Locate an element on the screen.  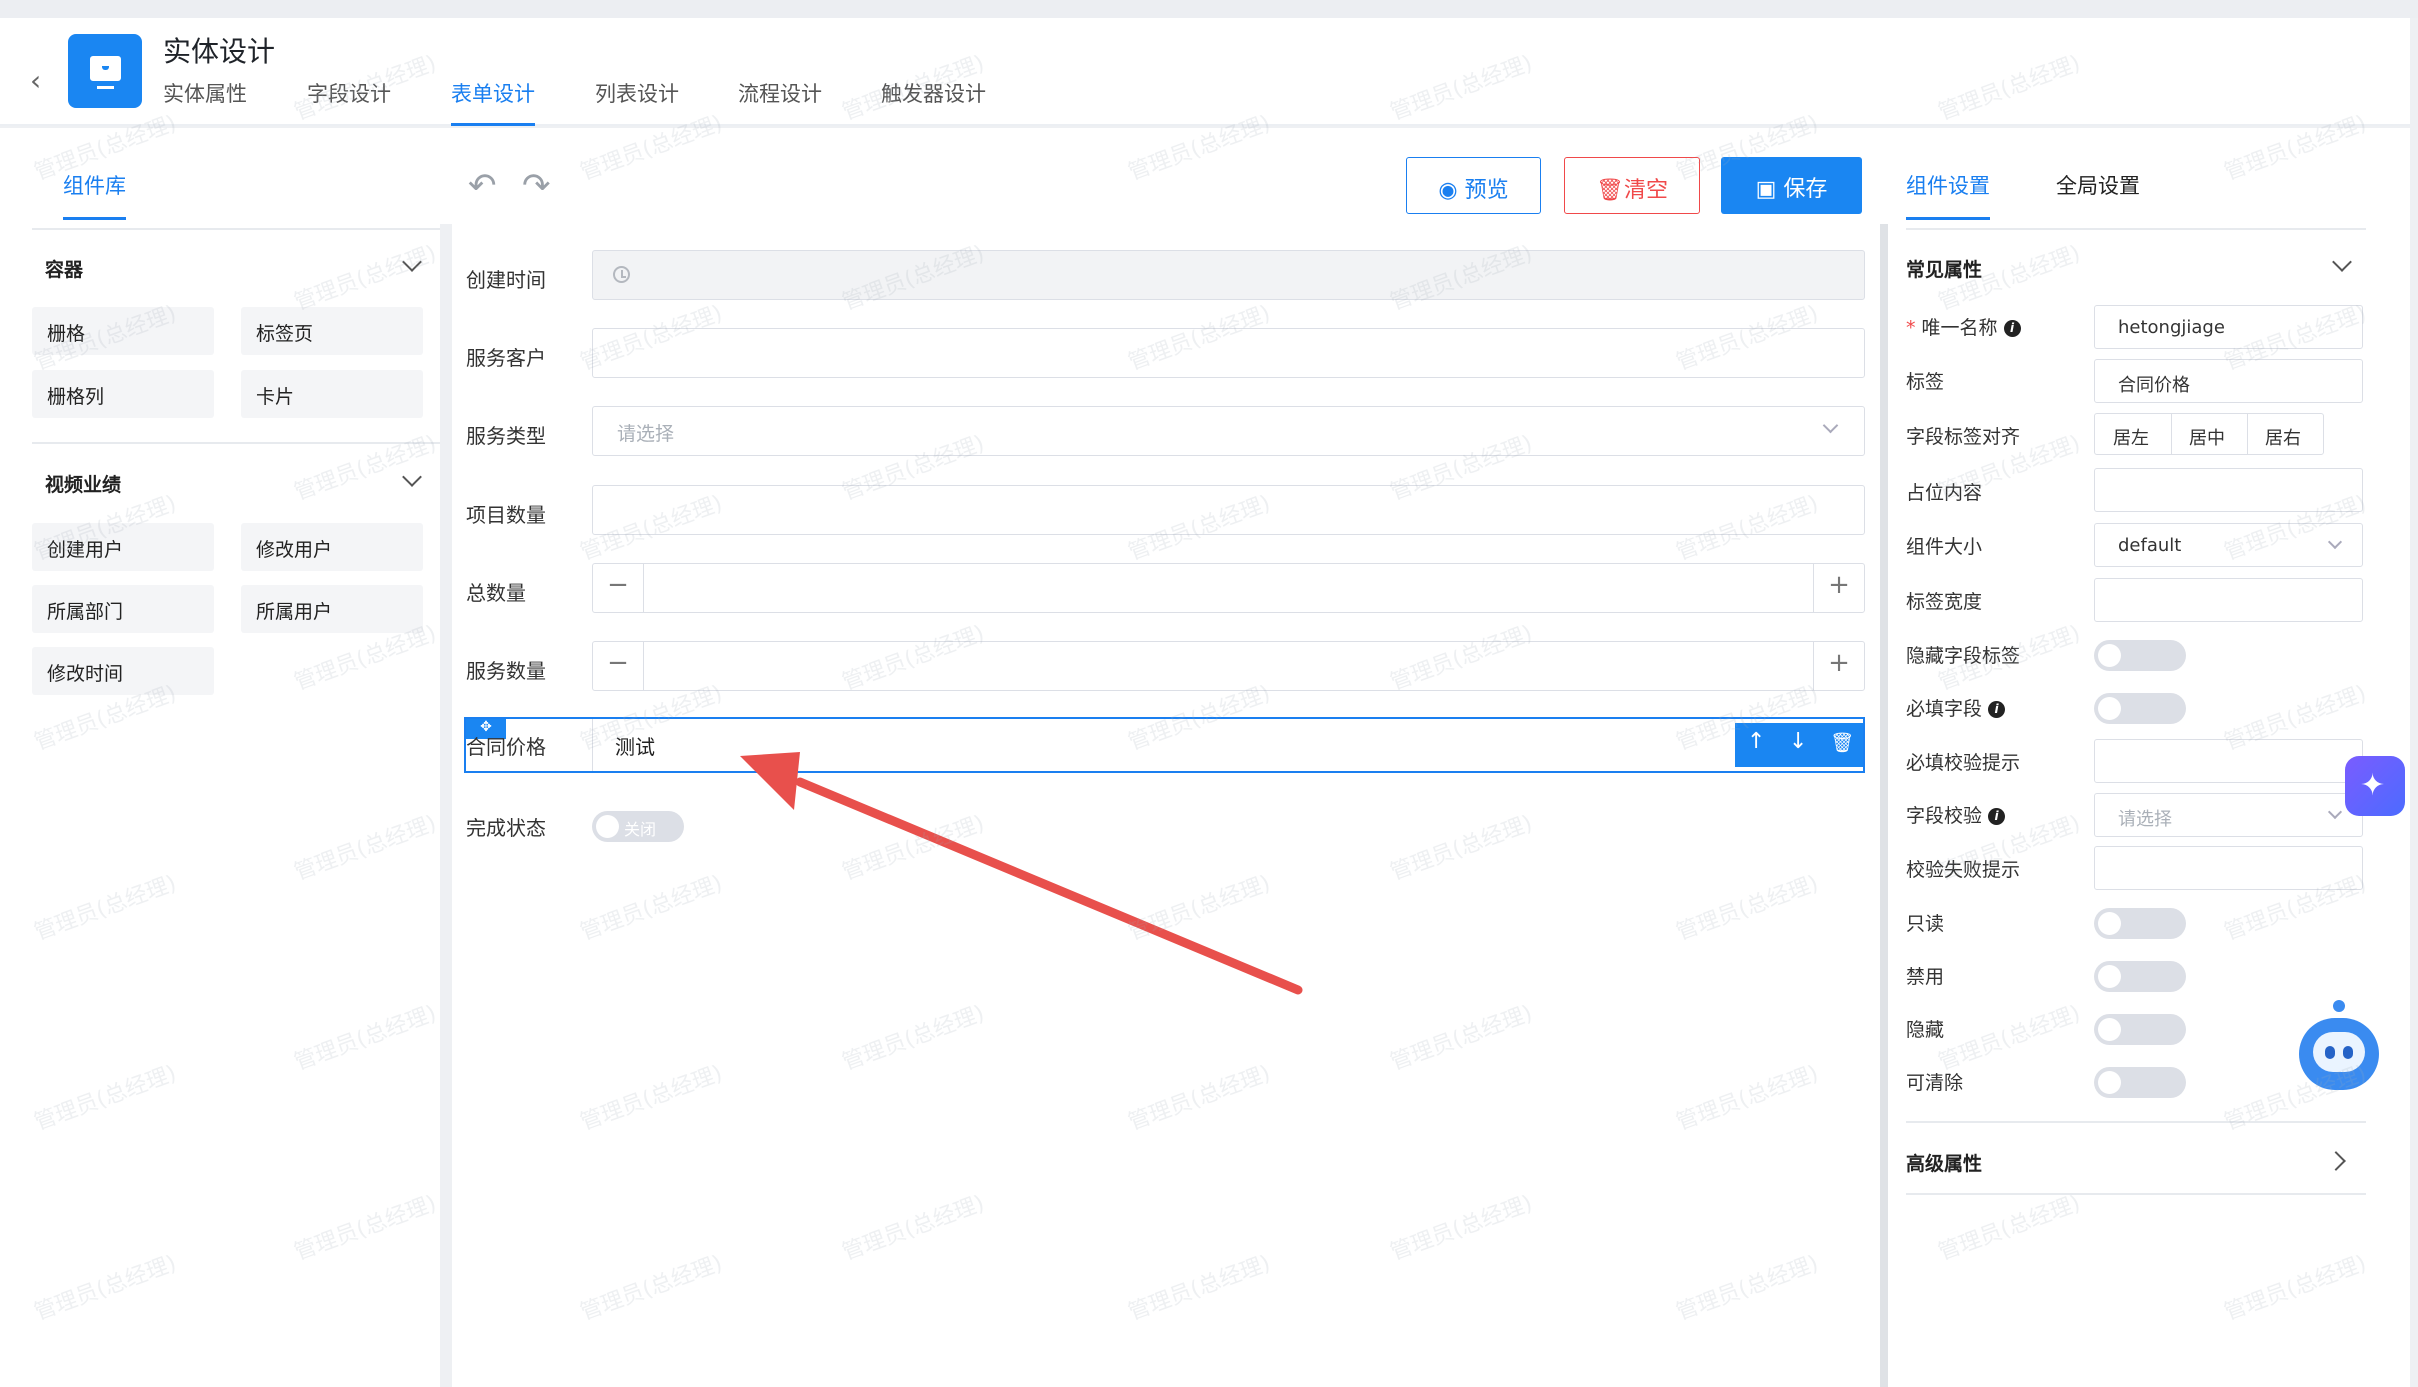
prop-label: 禁用 is located at coordinates (1925, 977).